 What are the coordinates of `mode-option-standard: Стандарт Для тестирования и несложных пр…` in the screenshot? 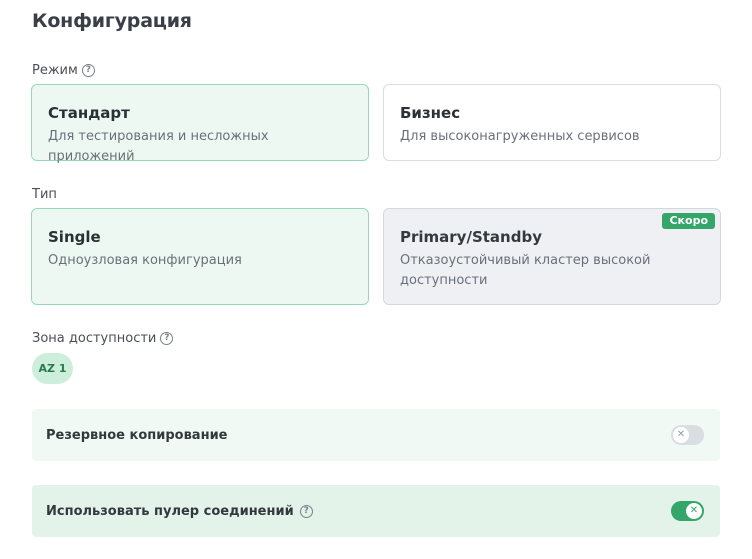 It's located at (200, 124).